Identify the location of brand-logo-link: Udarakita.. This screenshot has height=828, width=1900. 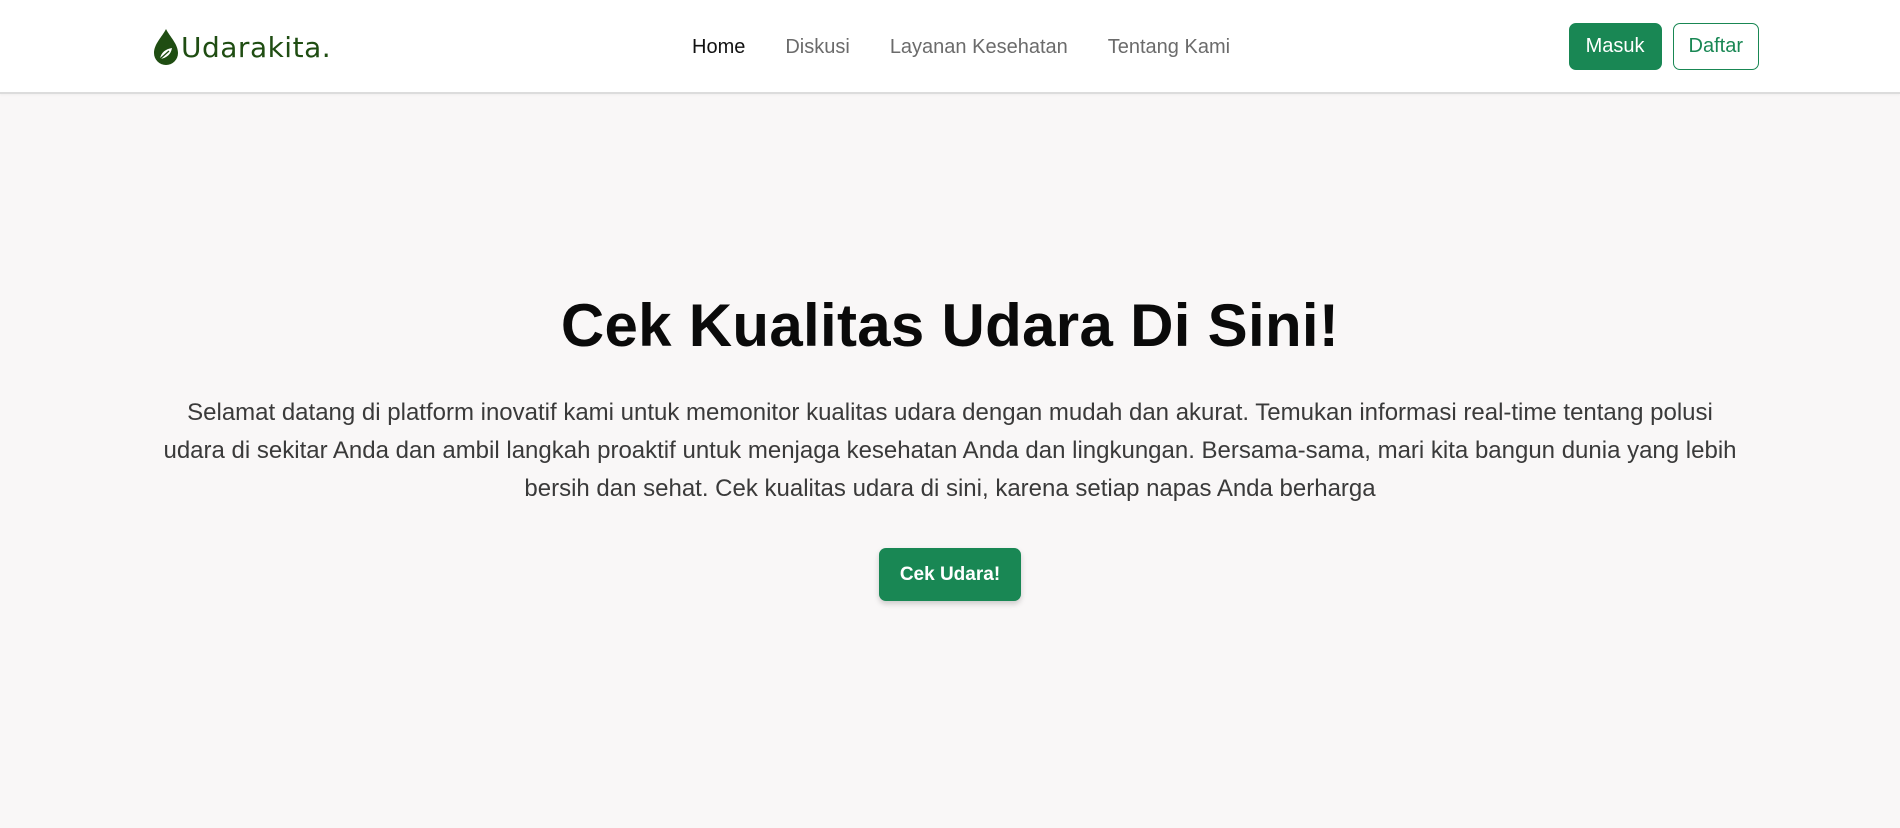
(241, 47).